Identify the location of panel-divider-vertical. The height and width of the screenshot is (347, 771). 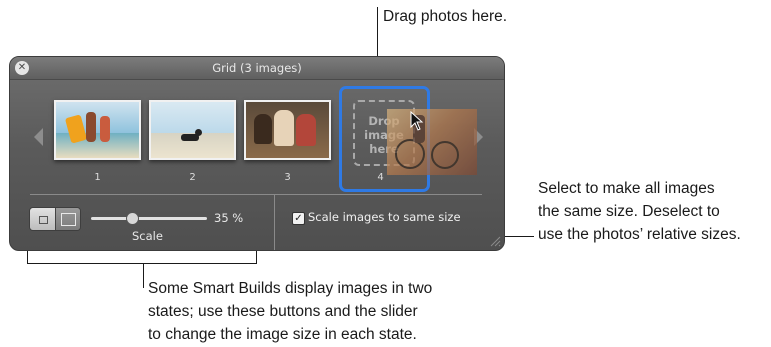
(274, 222).